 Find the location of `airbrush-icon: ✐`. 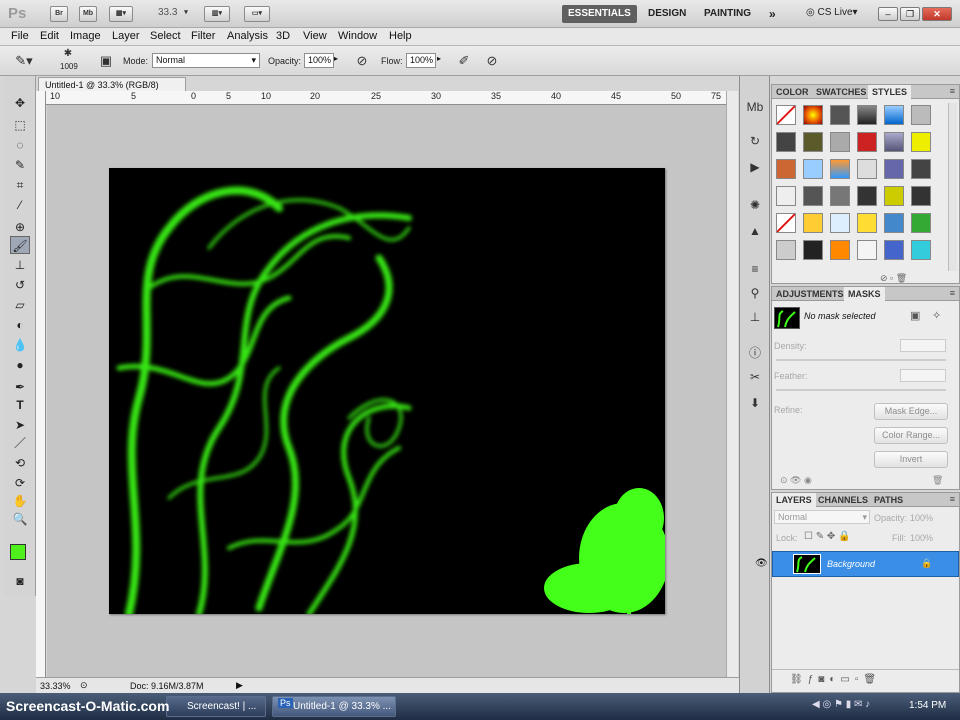

airbrush-icon: ✐ is located at coordinates (464, 61).